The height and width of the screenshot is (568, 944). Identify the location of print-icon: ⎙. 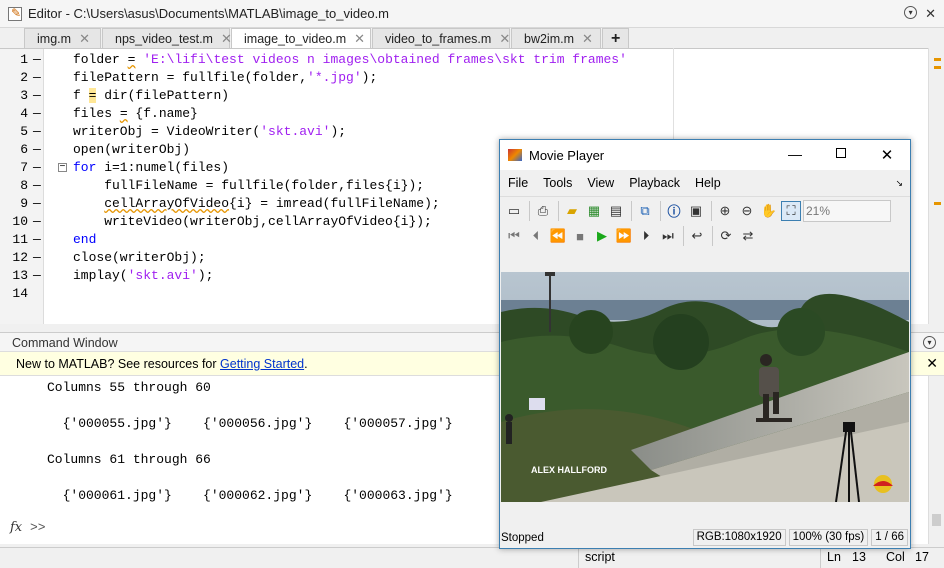
(543, 211).